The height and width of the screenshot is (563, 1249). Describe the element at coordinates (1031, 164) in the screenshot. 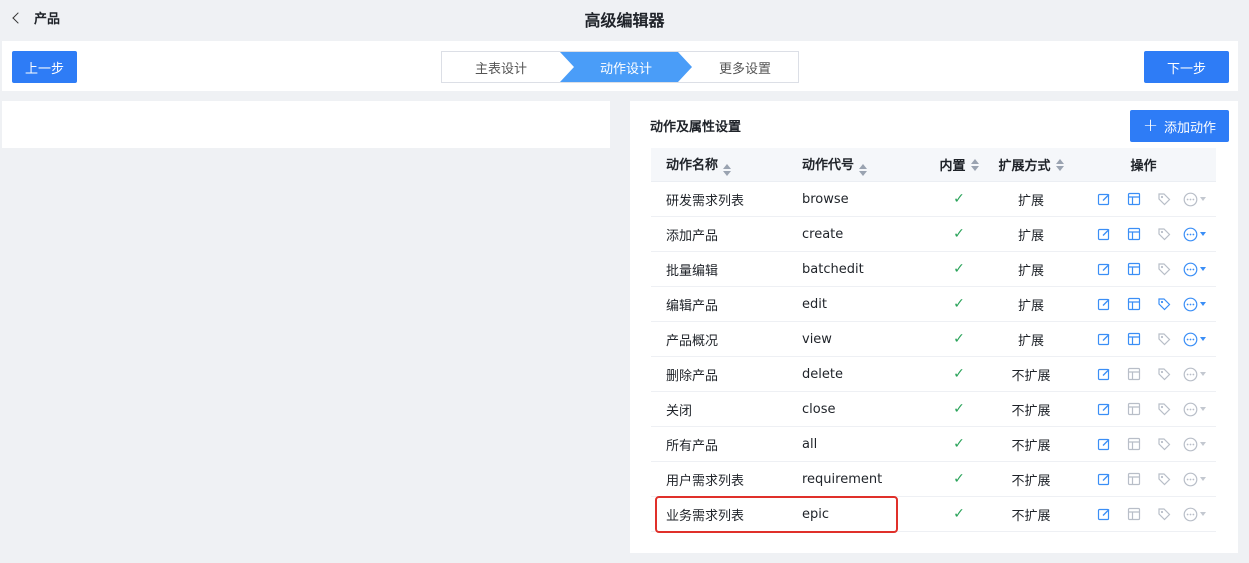

I see `col-extension: 扩展方式` at that location.